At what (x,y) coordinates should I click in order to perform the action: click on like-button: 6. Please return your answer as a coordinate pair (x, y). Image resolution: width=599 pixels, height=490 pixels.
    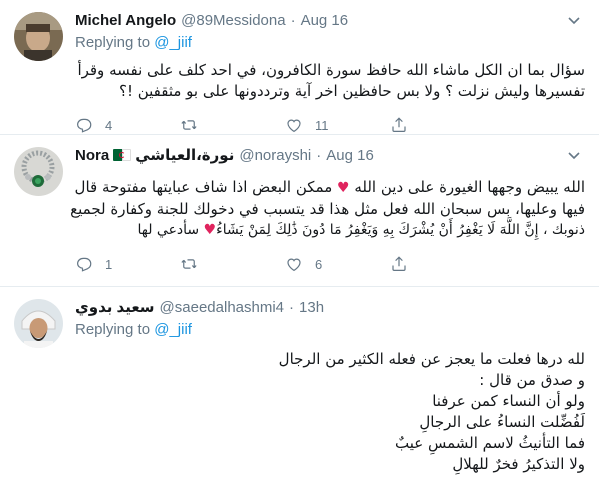
    Looking at the image, I should click on (337, 264).